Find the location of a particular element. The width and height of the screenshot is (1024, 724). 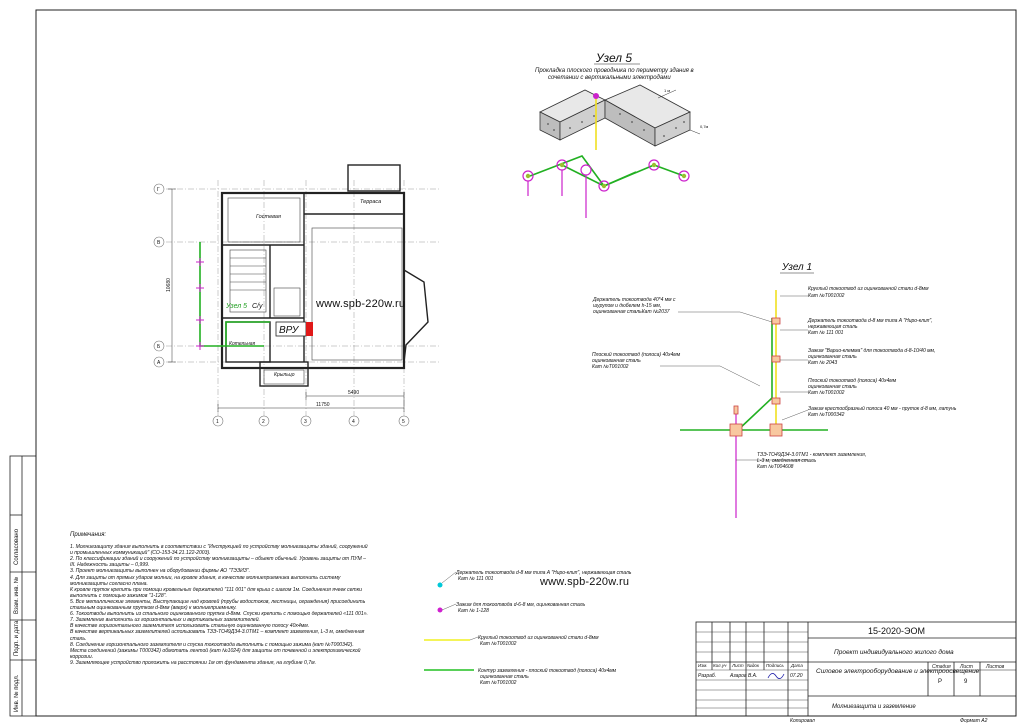

col-izm: Изм. is located at coordinates (703, 665).